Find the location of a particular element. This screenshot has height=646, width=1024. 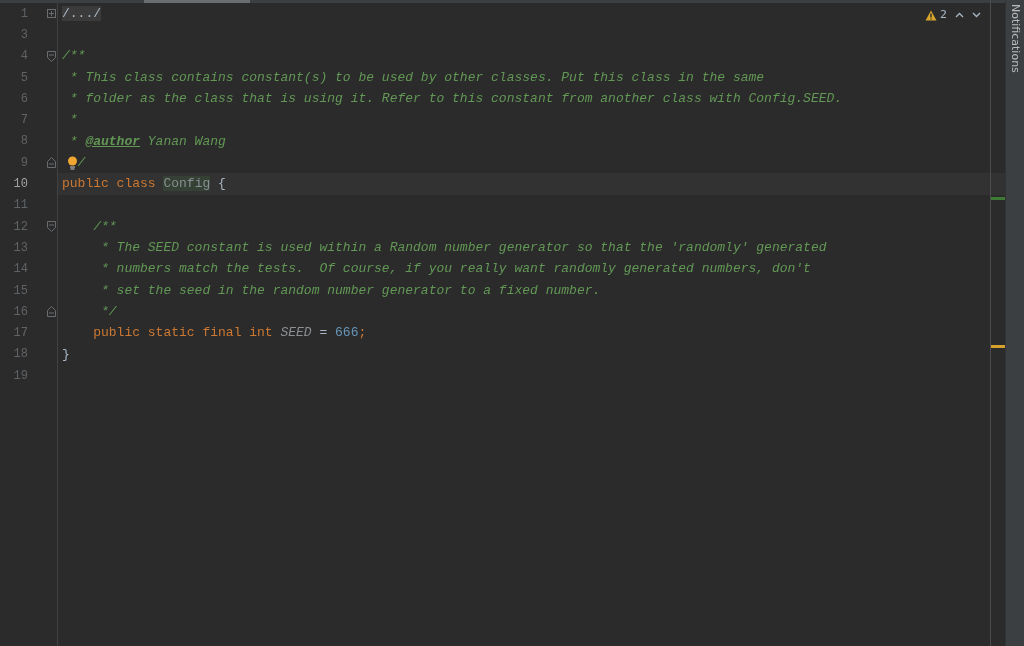

chevron-up-icon is located at coordinates (959, 15).